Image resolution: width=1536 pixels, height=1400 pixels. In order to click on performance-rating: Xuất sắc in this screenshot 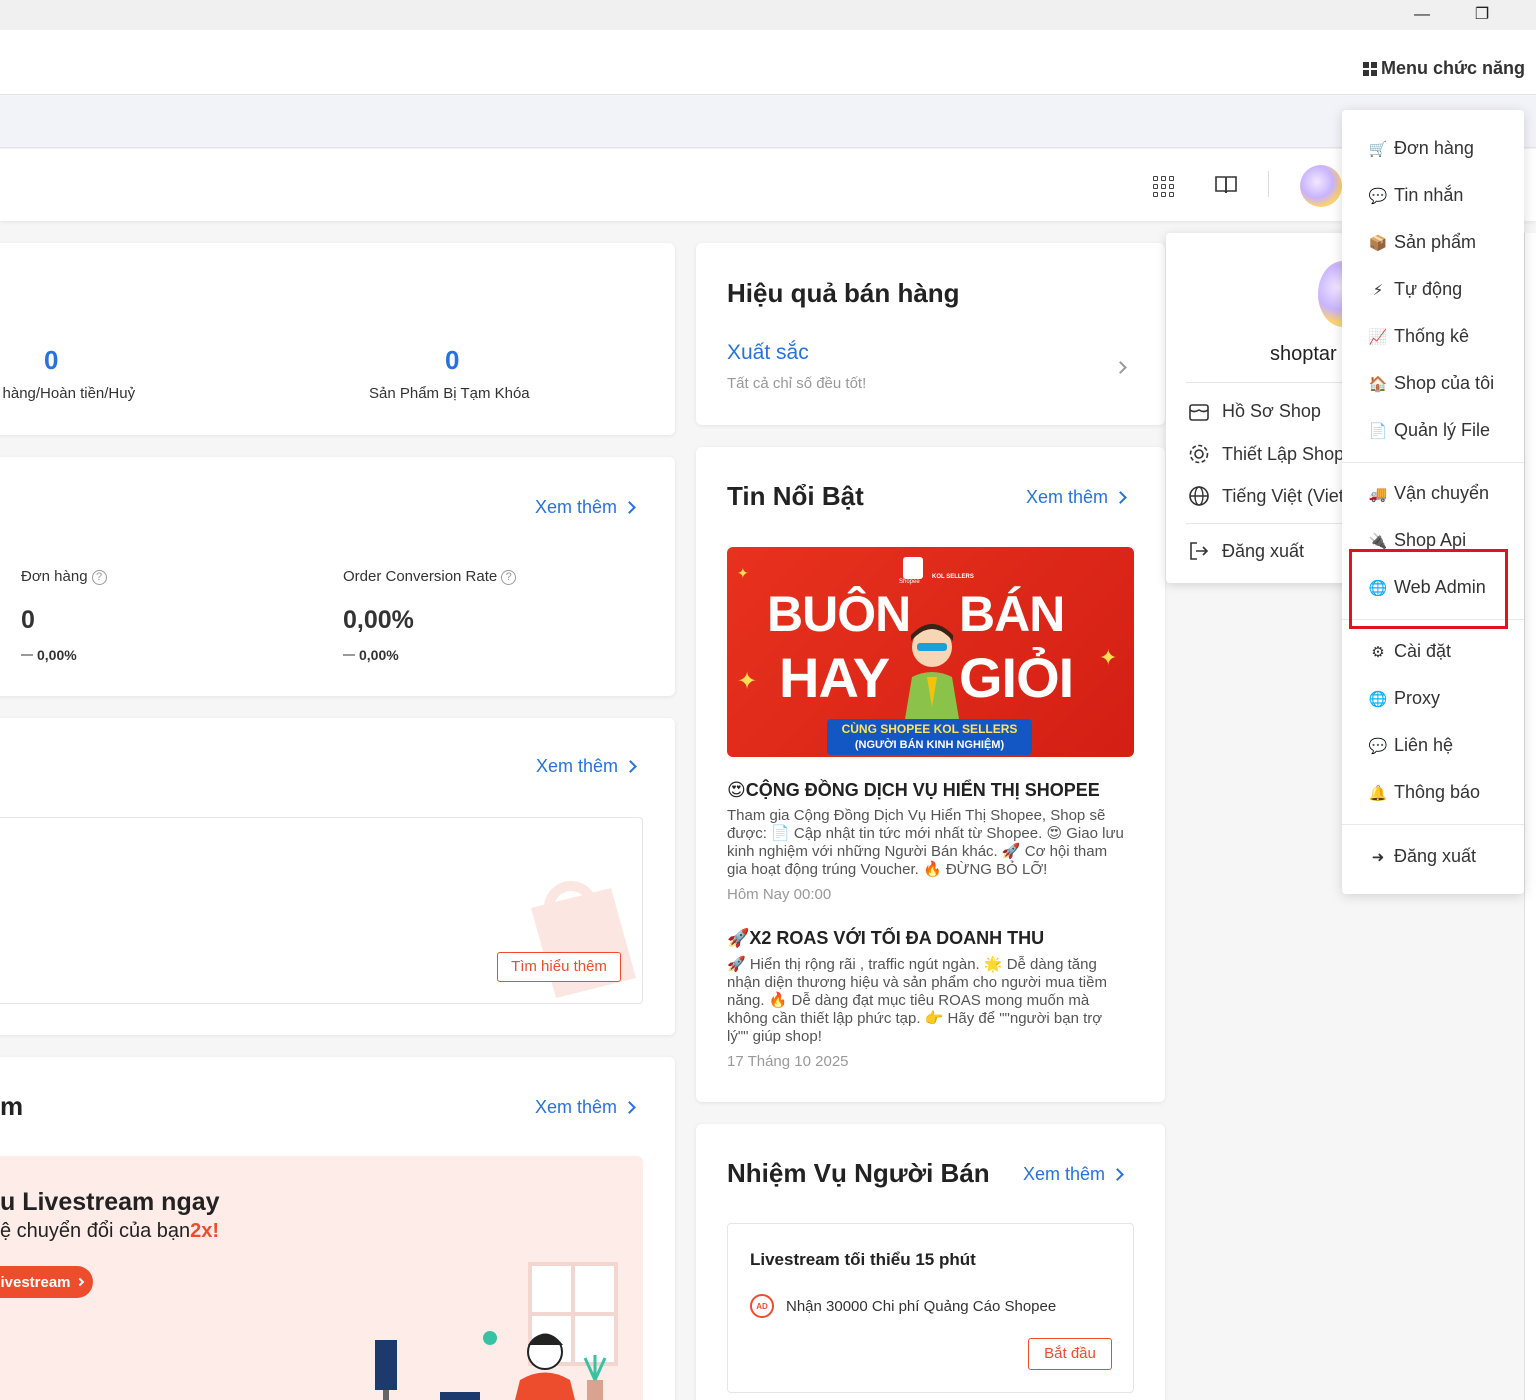, I will do `click(768, 353)`.